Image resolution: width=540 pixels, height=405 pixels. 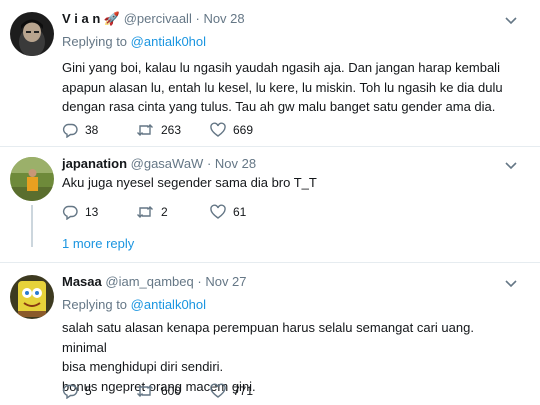 I want to click on like-button: 771, so click(x=231, y=391).